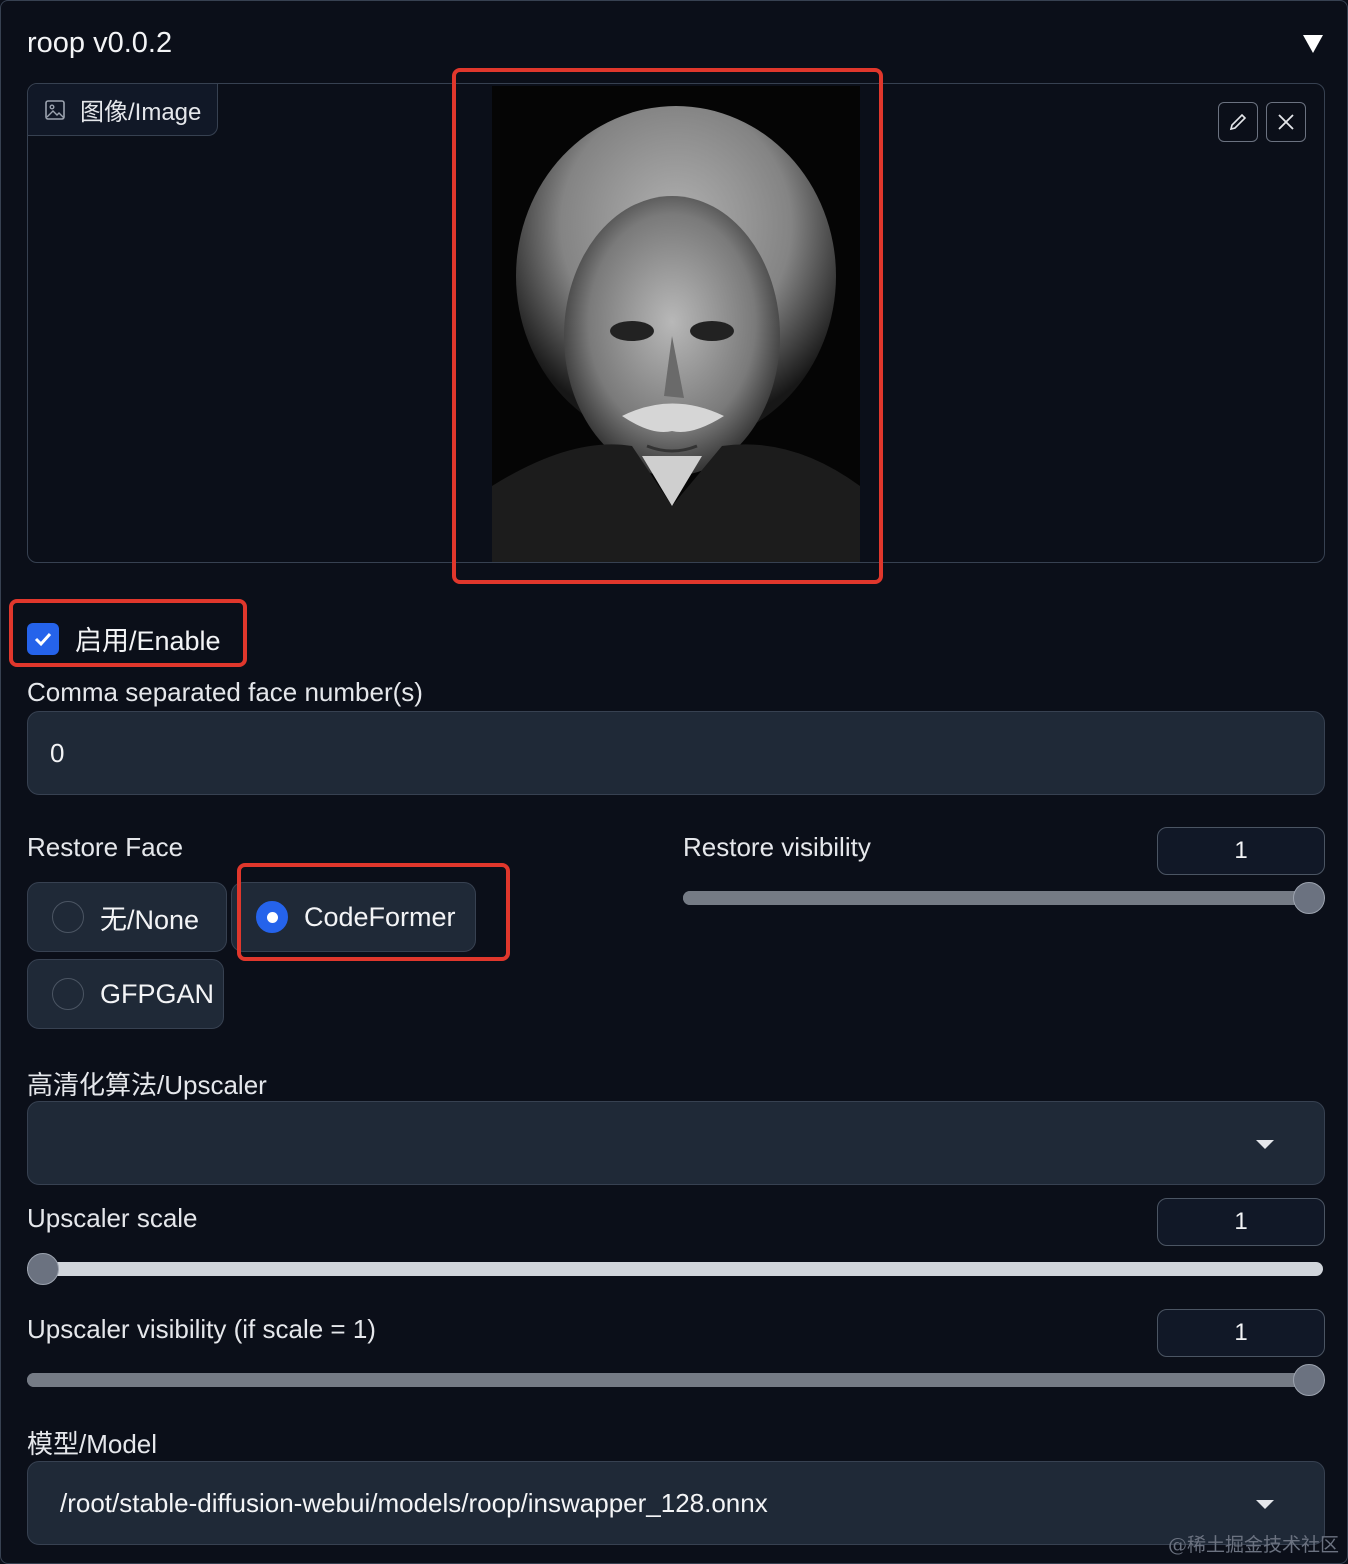 This screenshot has width=1348, height=1564. What do you see at coordinates (112, 1218) in the screenshot?
I see `upscaler-scale-label: Upscaler scale` at bounding box center [112, 1218].